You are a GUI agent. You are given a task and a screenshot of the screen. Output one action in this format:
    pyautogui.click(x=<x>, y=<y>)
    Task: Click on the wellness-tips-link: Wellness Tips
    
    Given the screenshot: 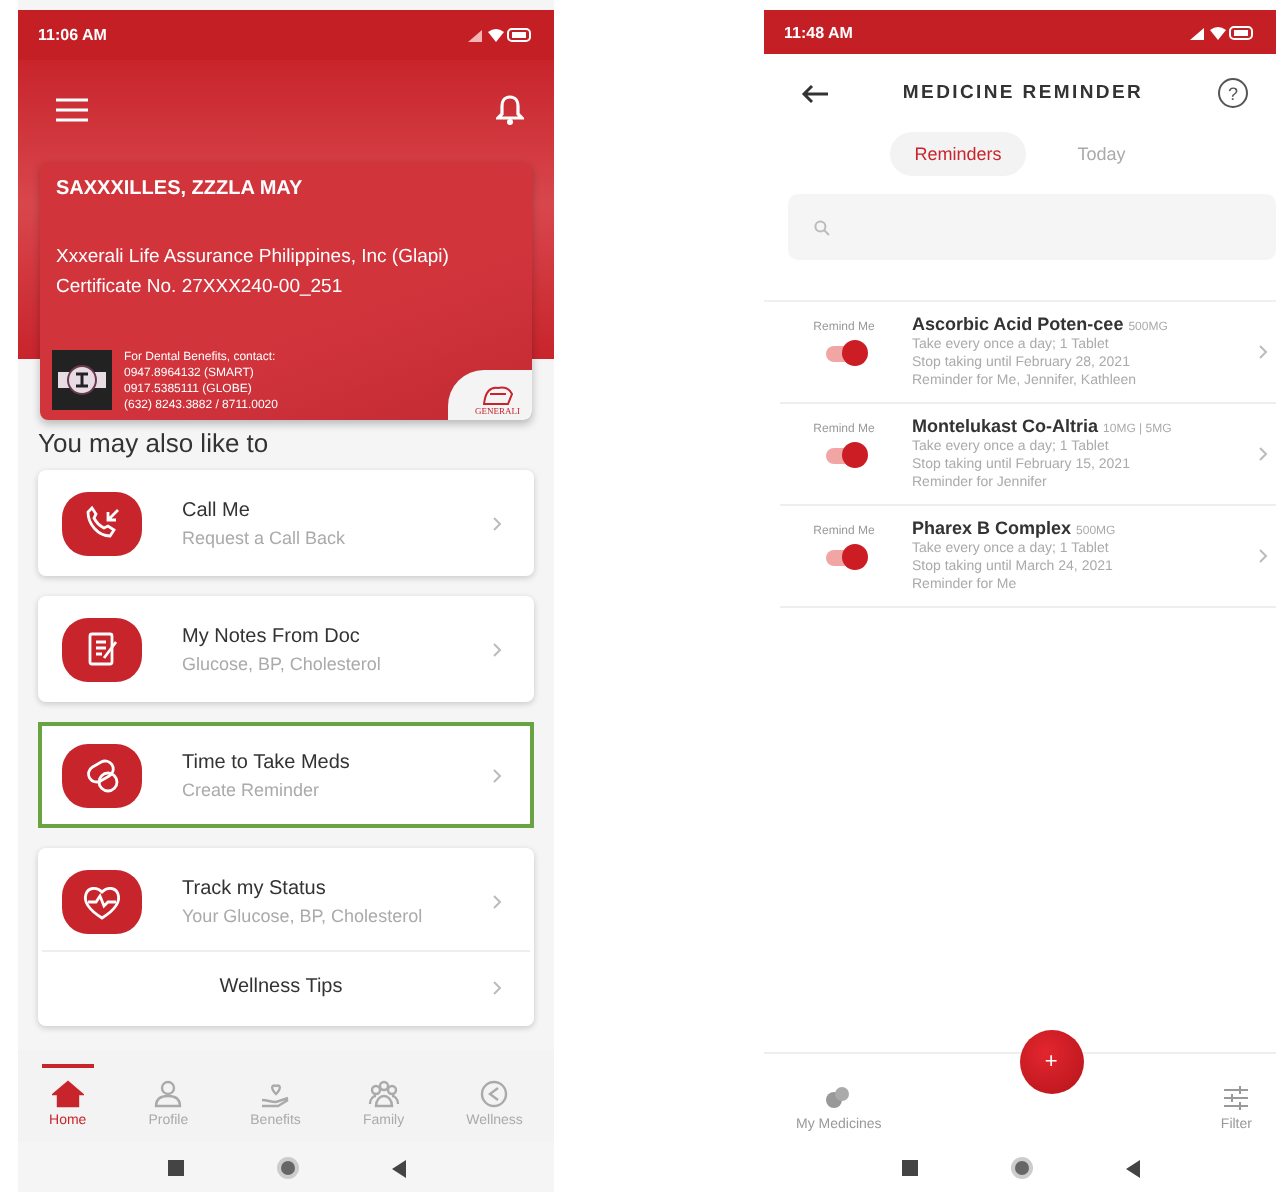 What is the action you would take?
    pyautogui.click(x=267, y=987)
    